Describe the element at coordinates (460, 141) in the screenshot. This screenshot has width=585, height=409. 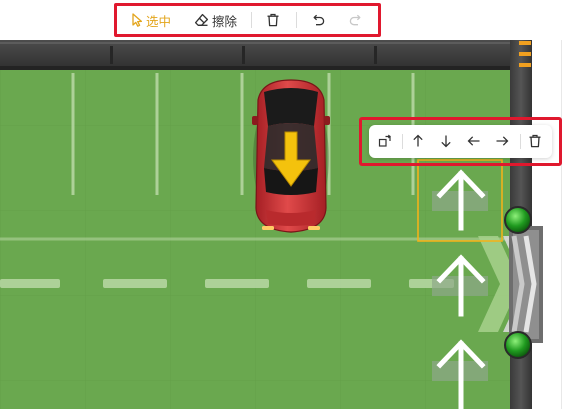
I see `element-toolbar` at that location.